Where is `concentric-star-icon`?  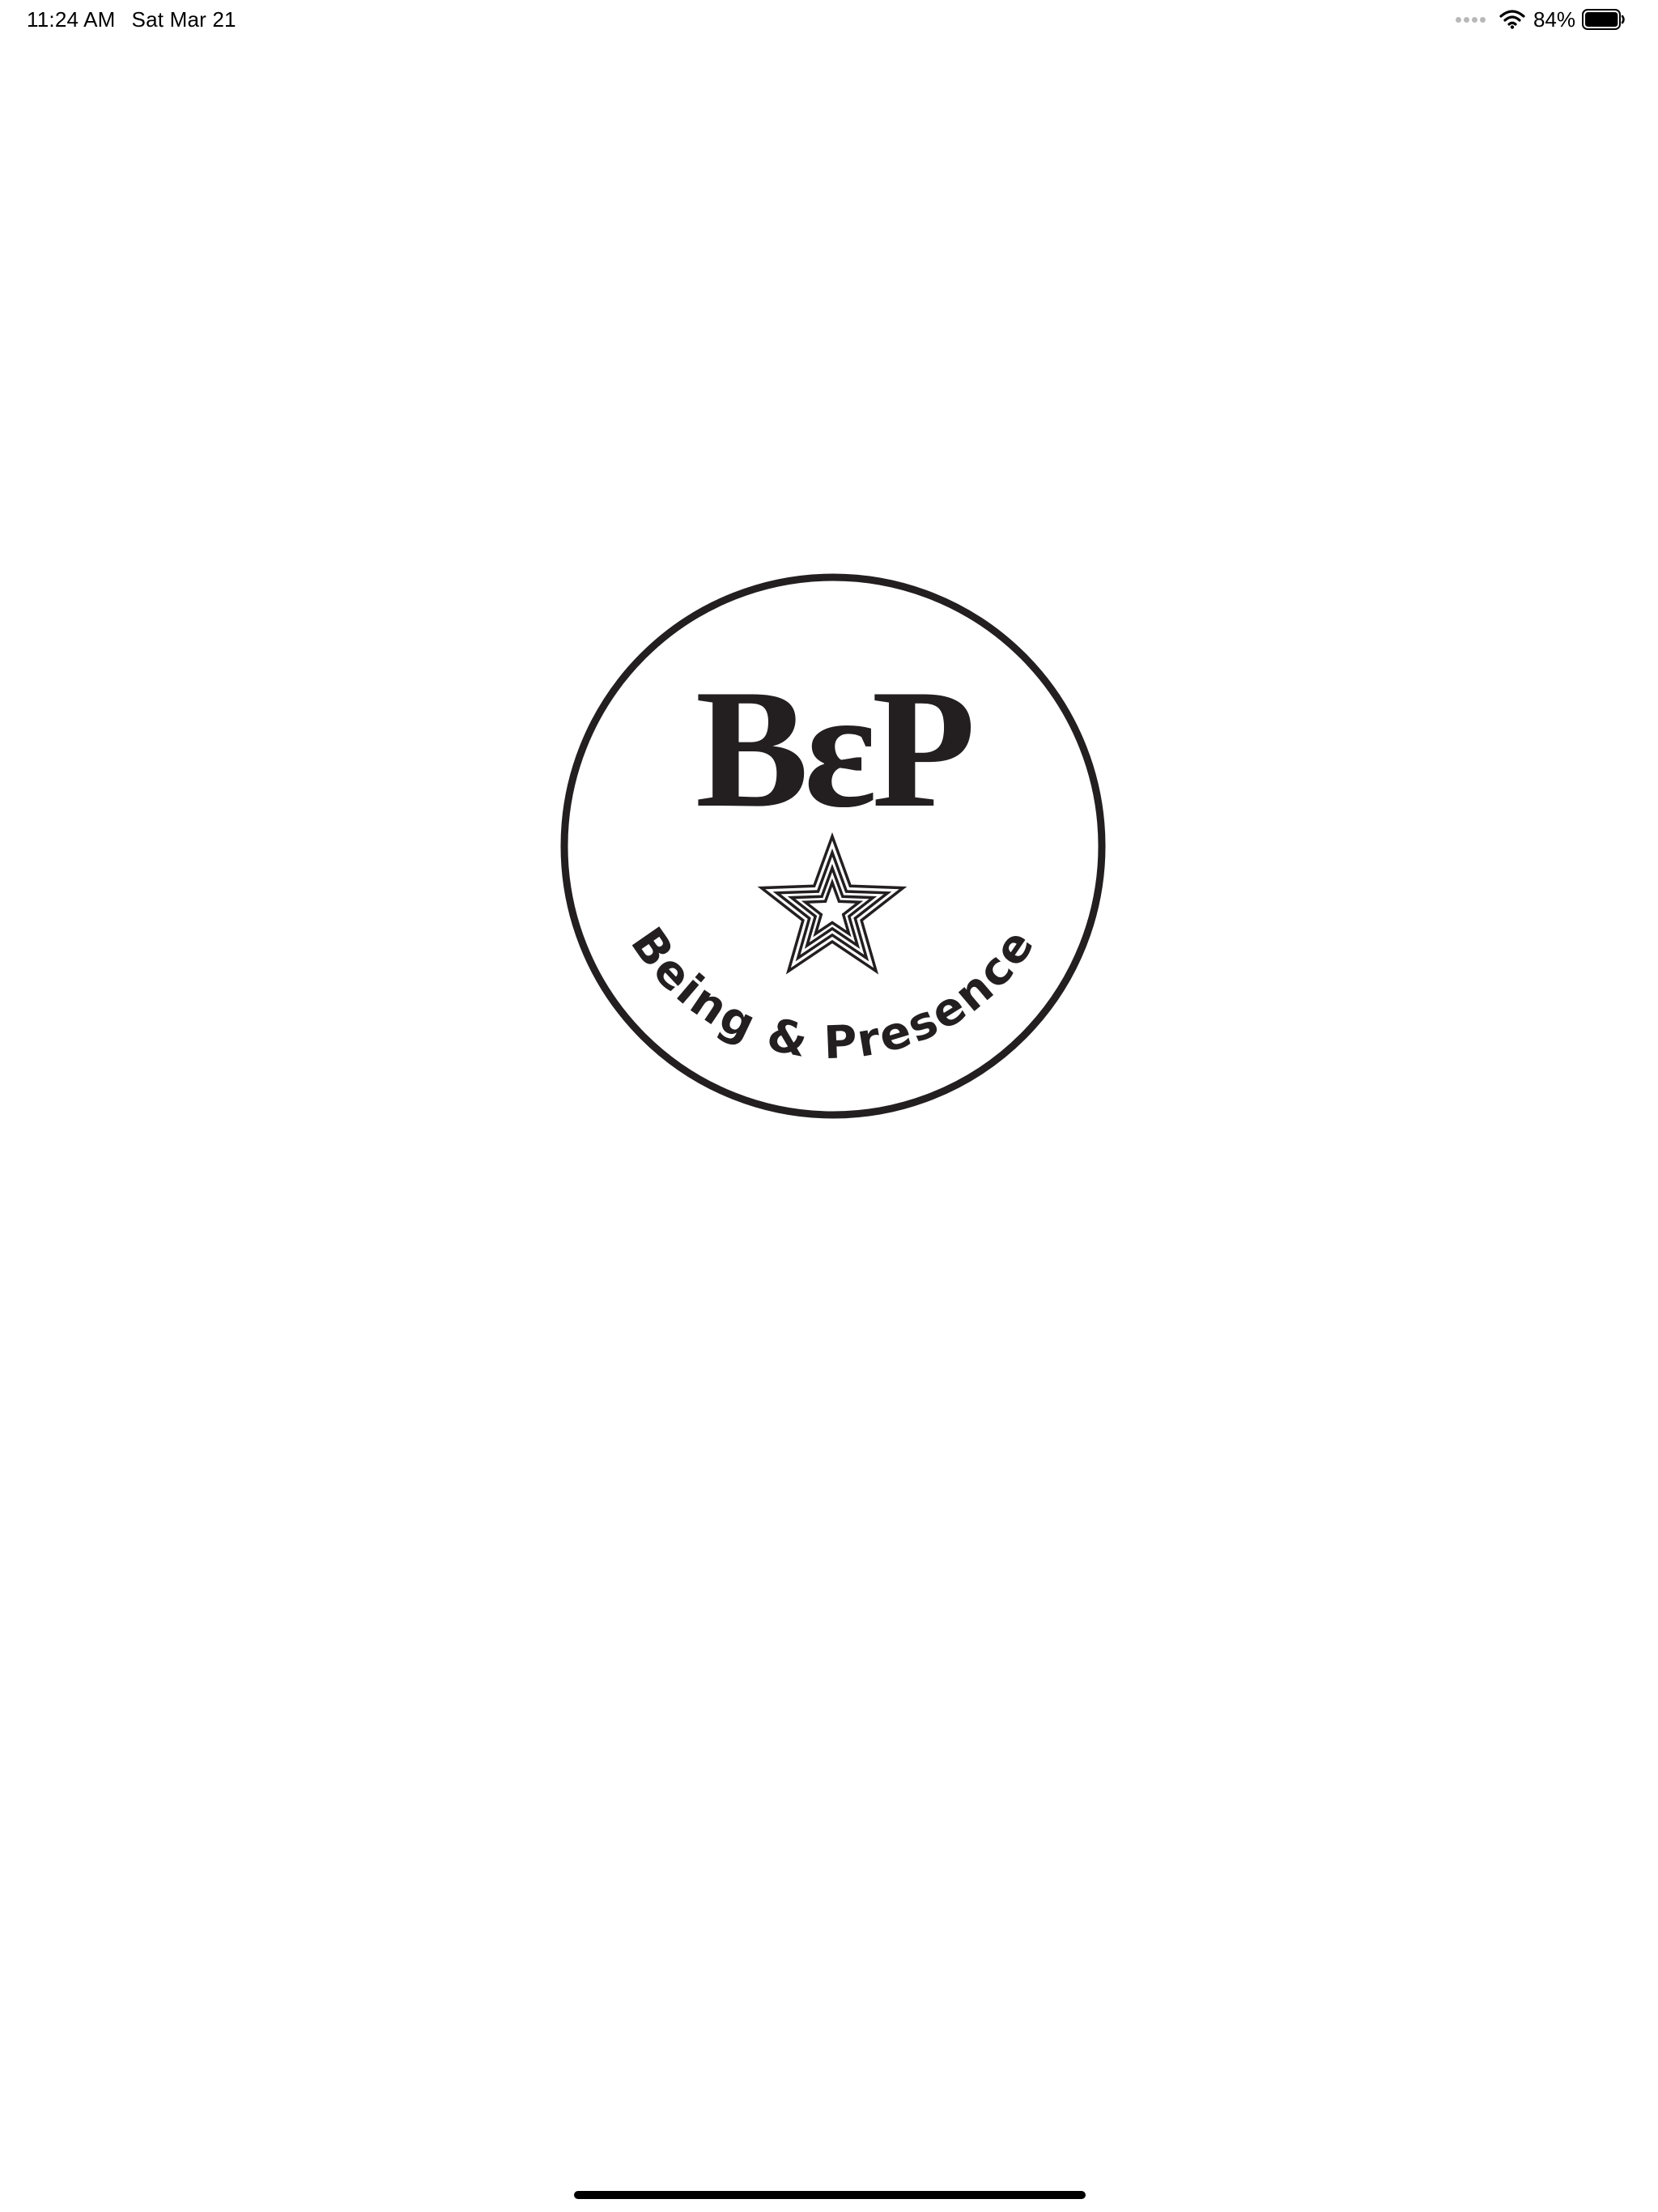
concentric-star-icon is located at coordinates (832, 903).